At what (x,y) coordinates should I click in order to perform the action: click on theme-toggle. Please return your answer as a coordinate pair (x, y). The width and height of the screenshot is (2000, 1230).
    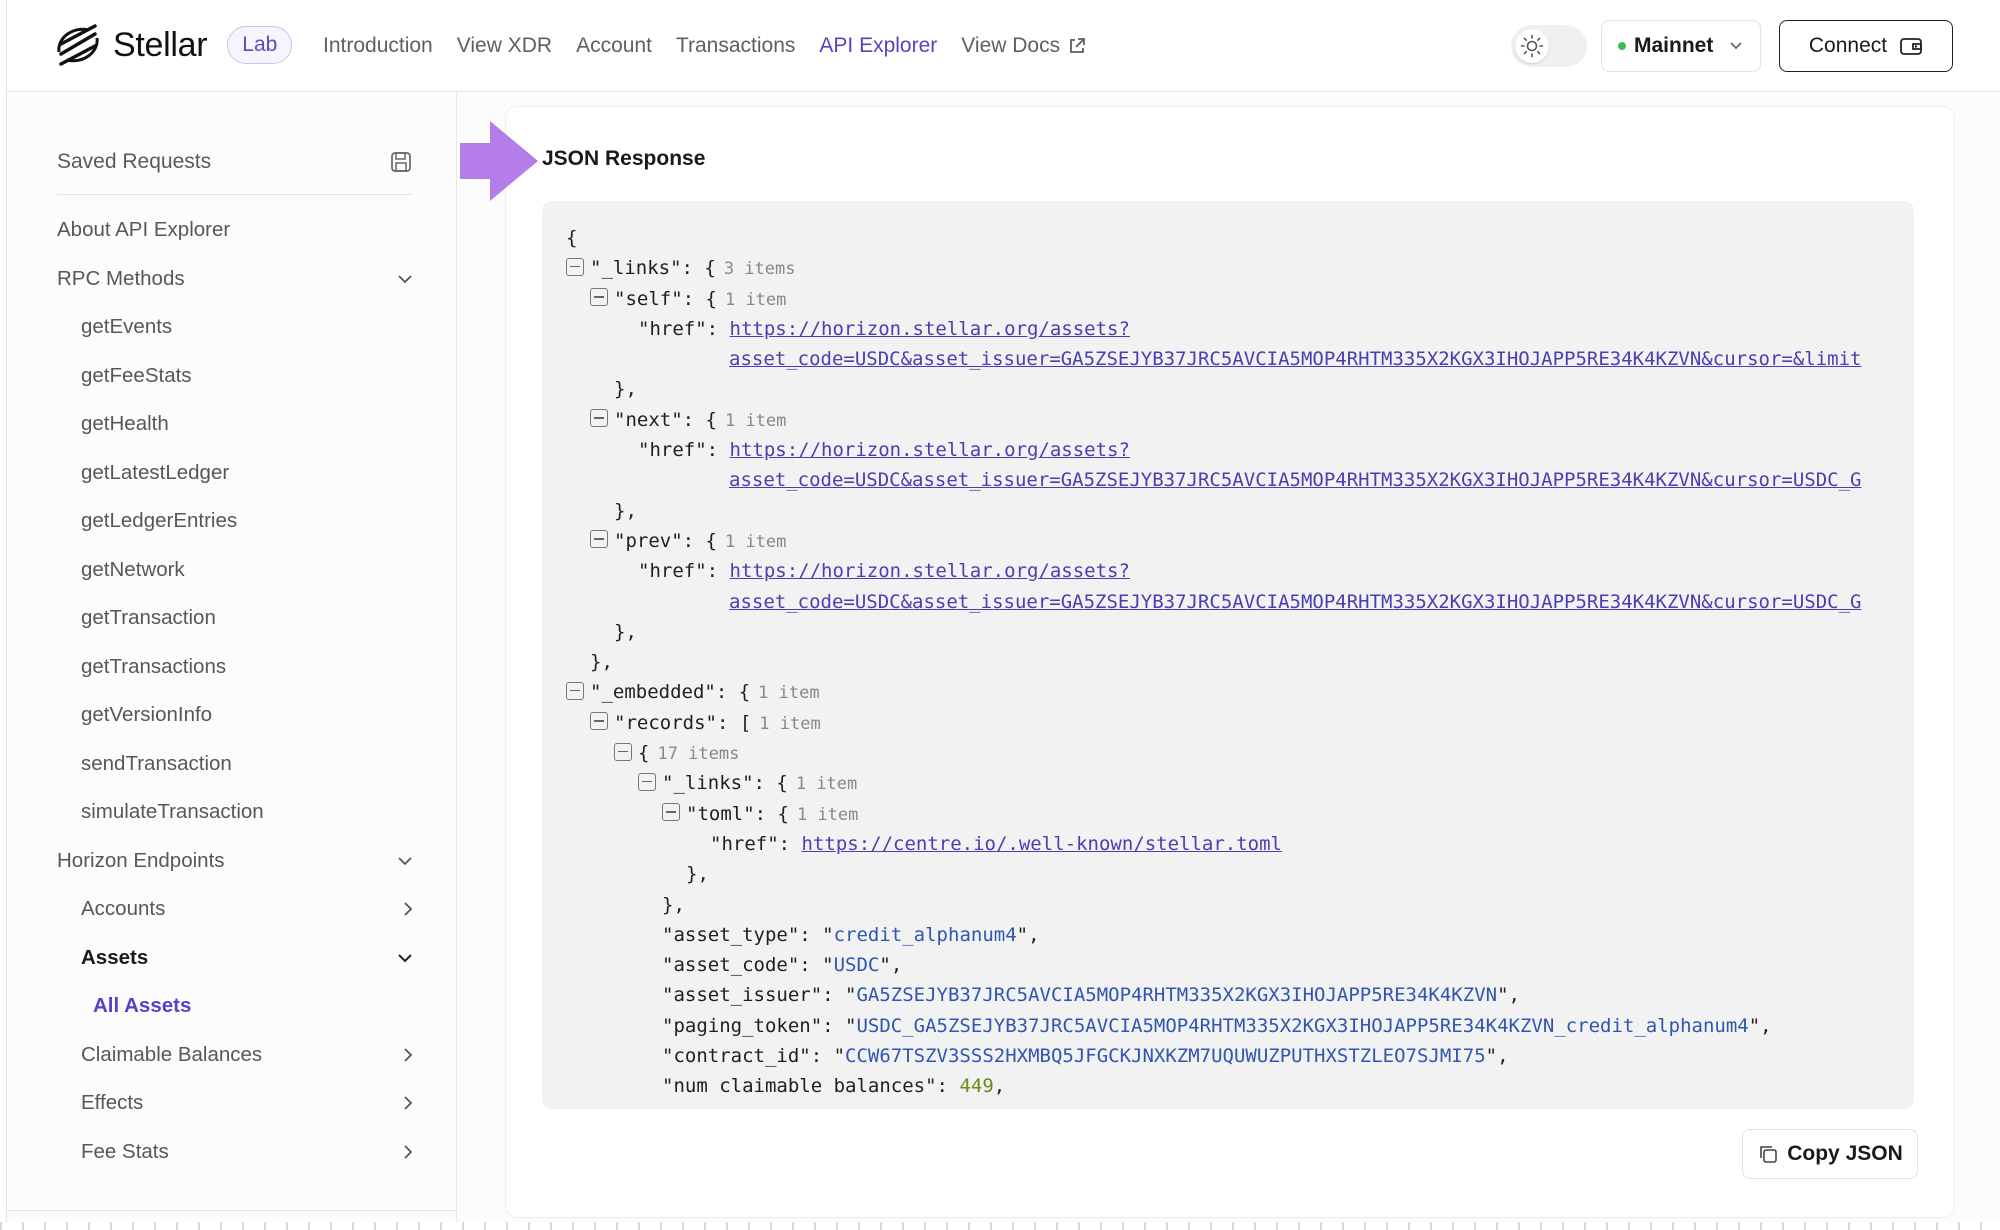
    Looking at the image, I should click on (1549, 46).